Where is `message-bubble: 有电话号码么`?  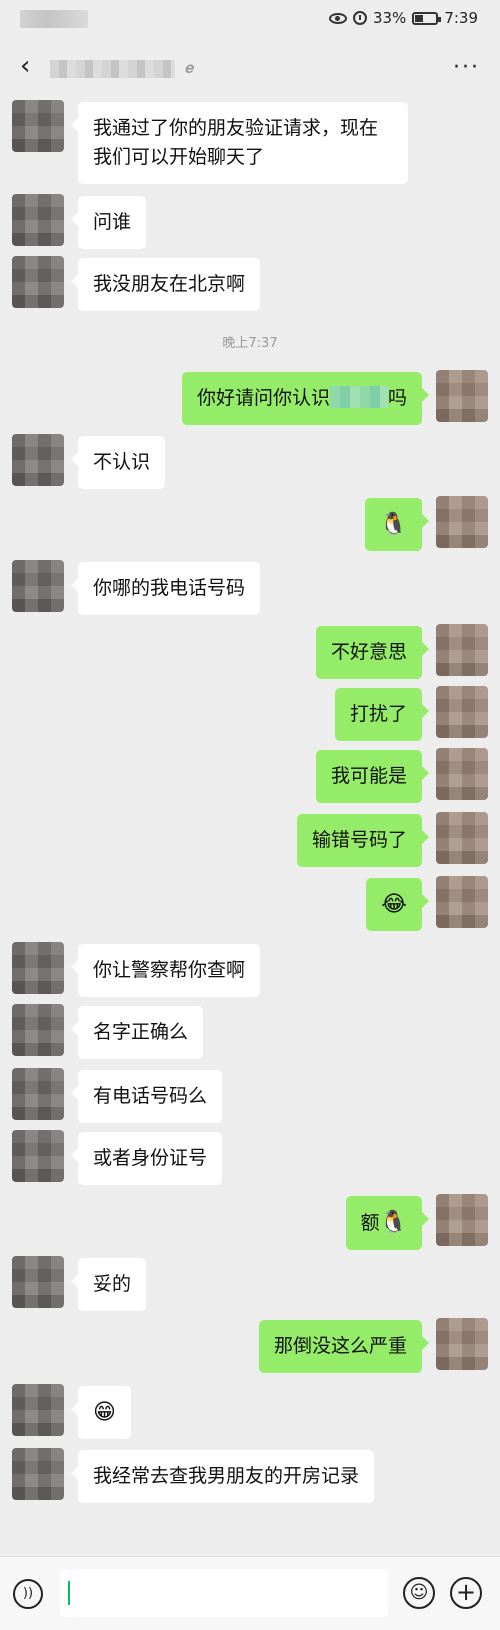
message-bubble: 有电话号码么 is located at coordinates (146, 1096).